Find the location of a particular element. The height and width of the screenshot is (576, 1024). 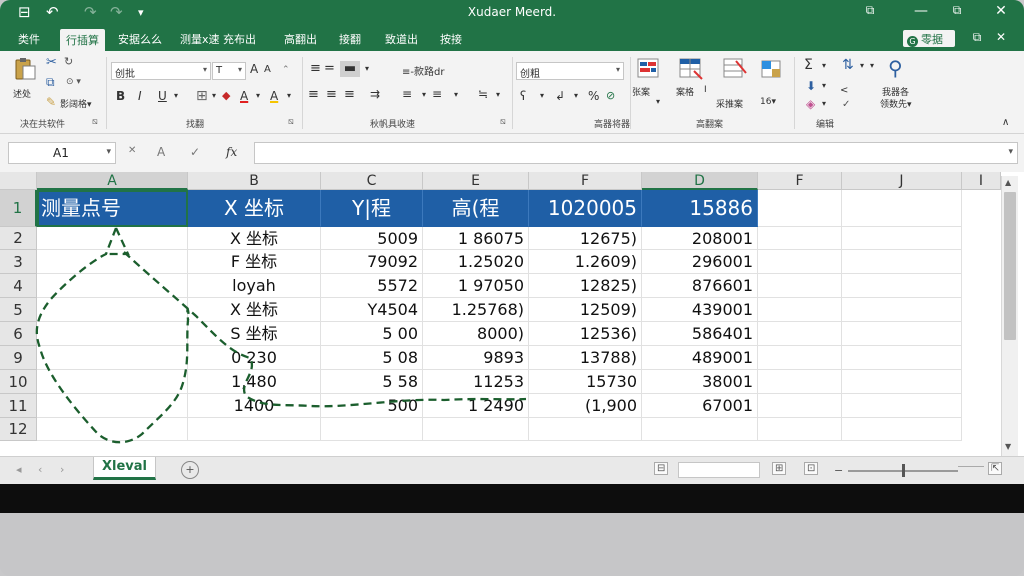

normal-view-icon: ⊞ is located at coordinates (779, 468).